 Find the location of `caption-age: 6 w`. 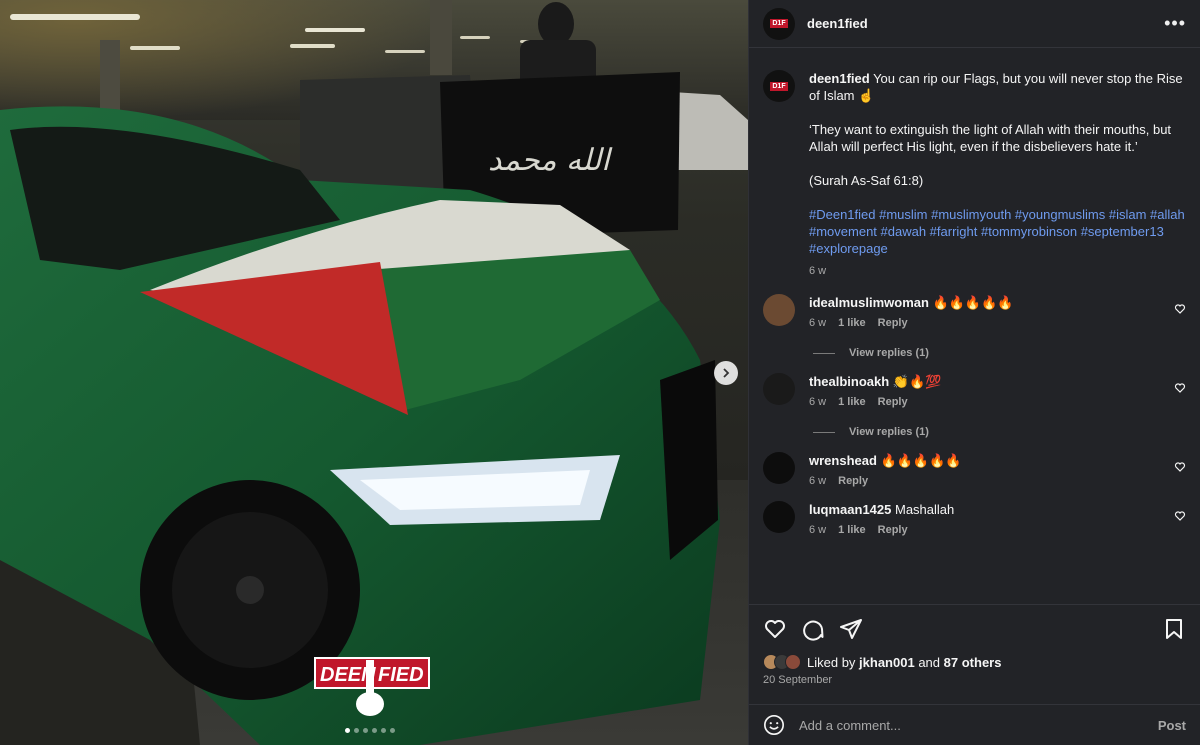

caption-age: 6 w is located at coordinates (818, 271).